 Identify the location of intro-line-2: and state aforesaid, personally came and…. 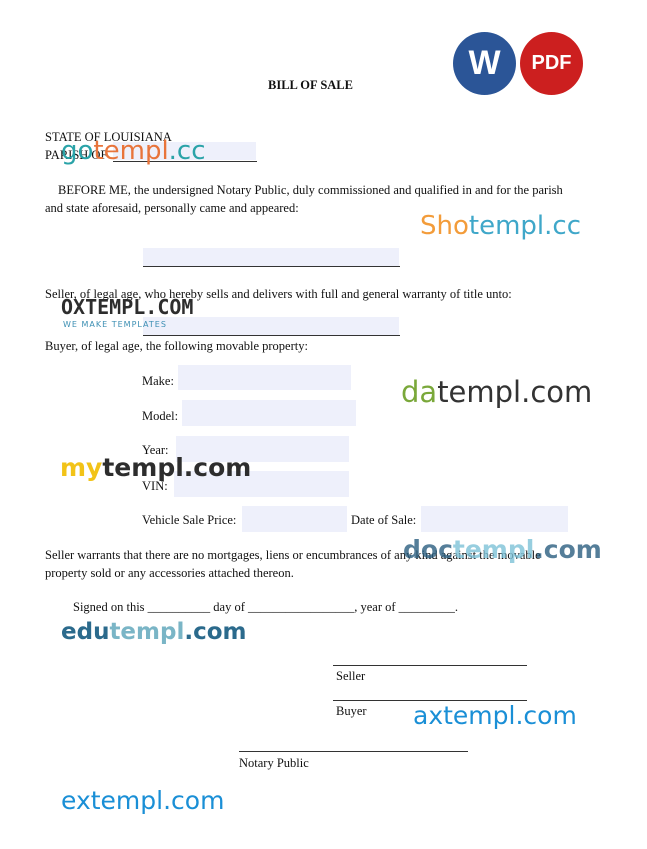
(172, 208).